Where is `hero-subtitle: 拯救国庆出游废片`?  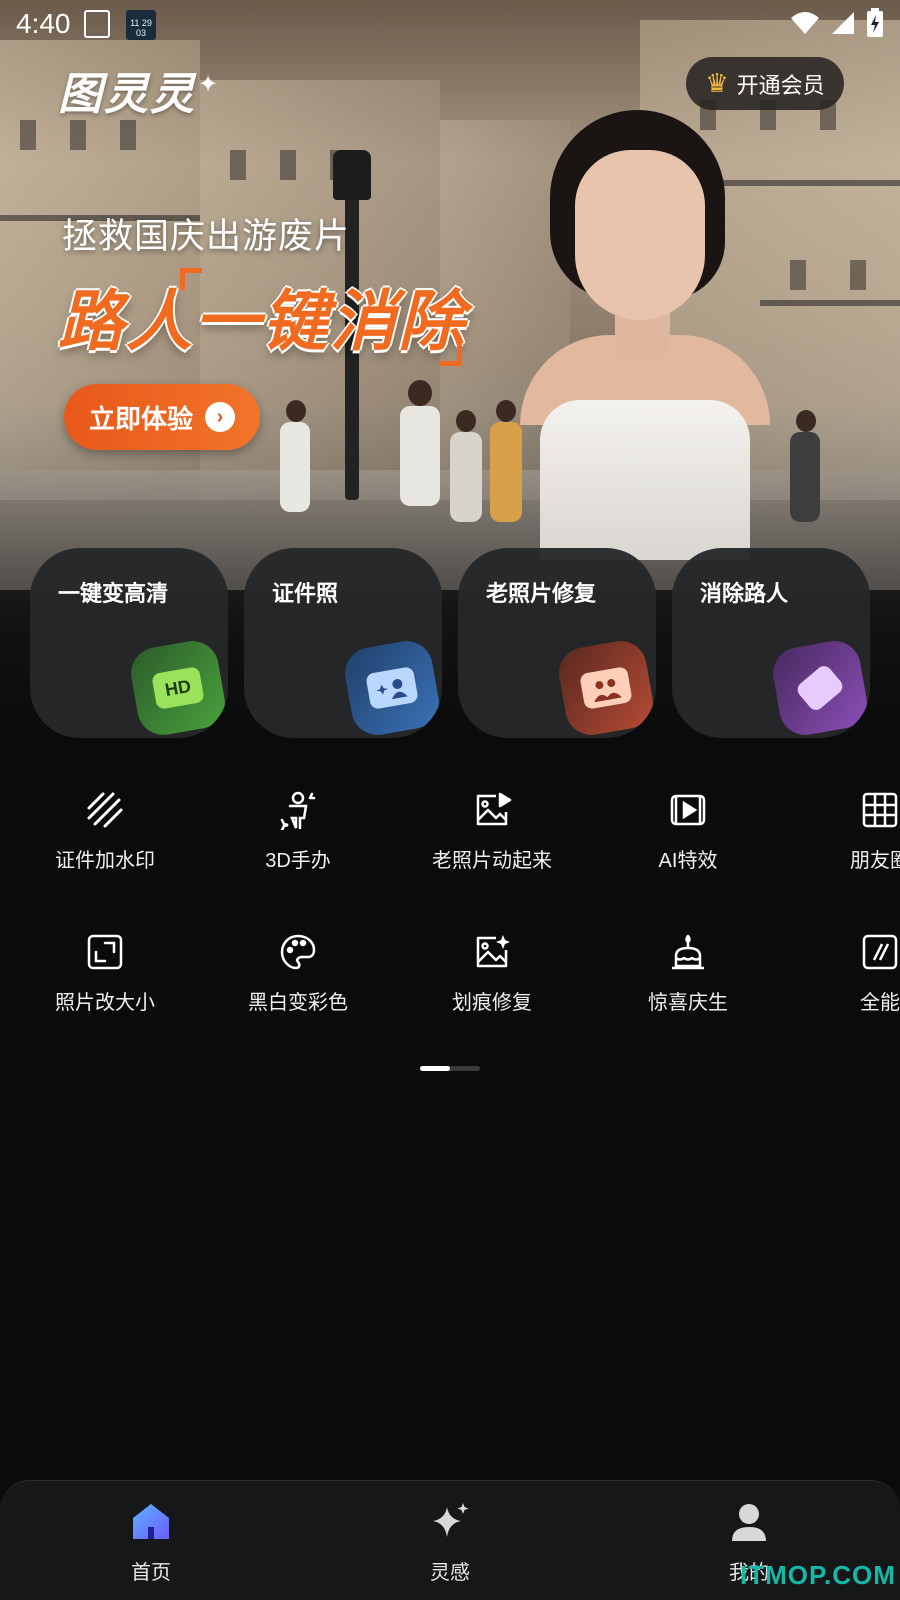 hero-subtitle: 拯救国庆出游废片 is located at coordinates (206, 236).